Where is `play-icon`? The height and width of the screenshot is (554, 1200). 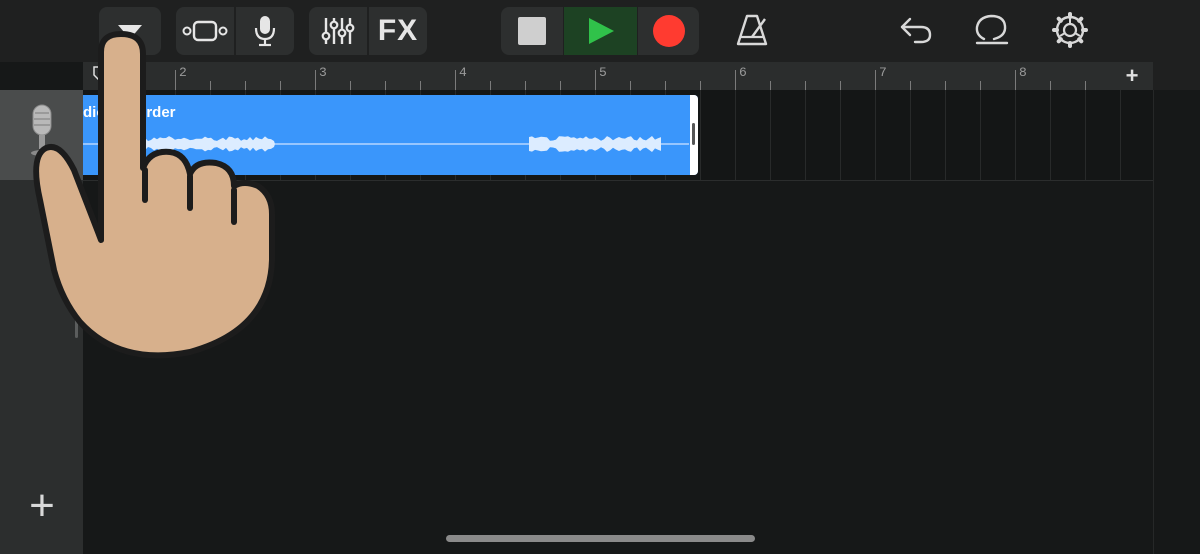
play-icon is located at coordinates (601, 31).